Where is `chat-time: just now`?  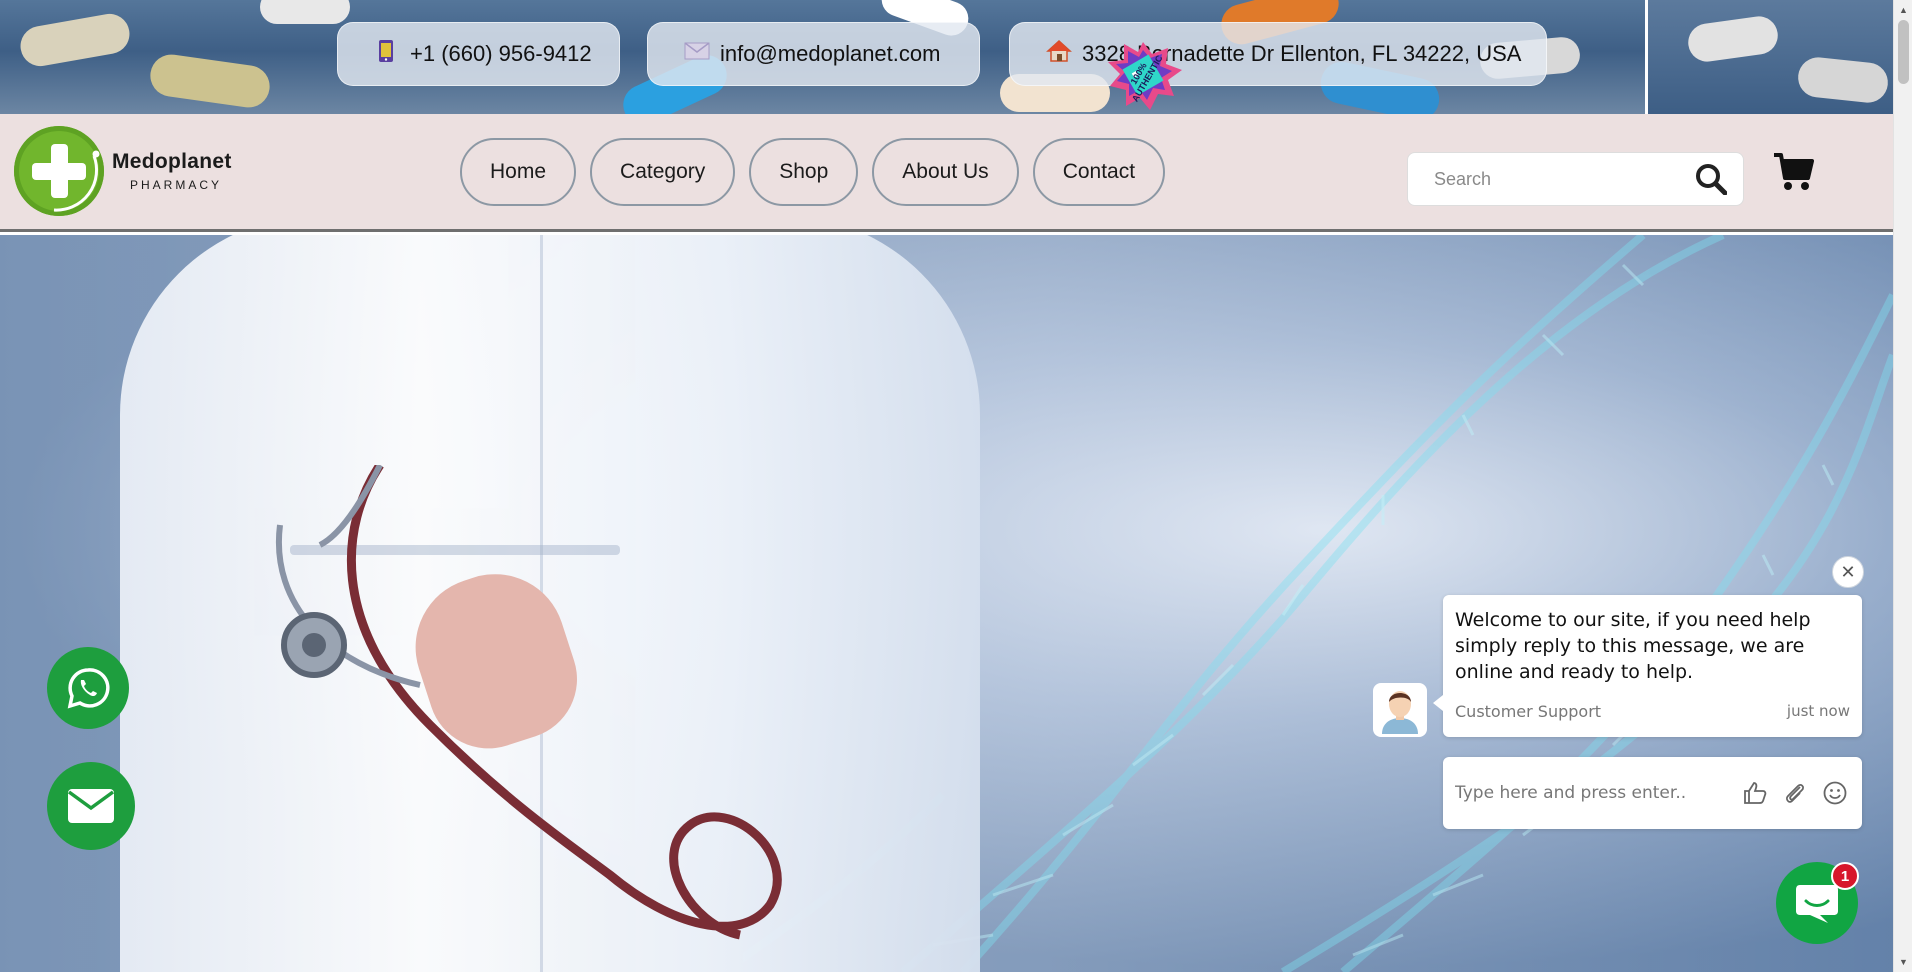 chat-time: just now is located at coordinates (1818, 711).